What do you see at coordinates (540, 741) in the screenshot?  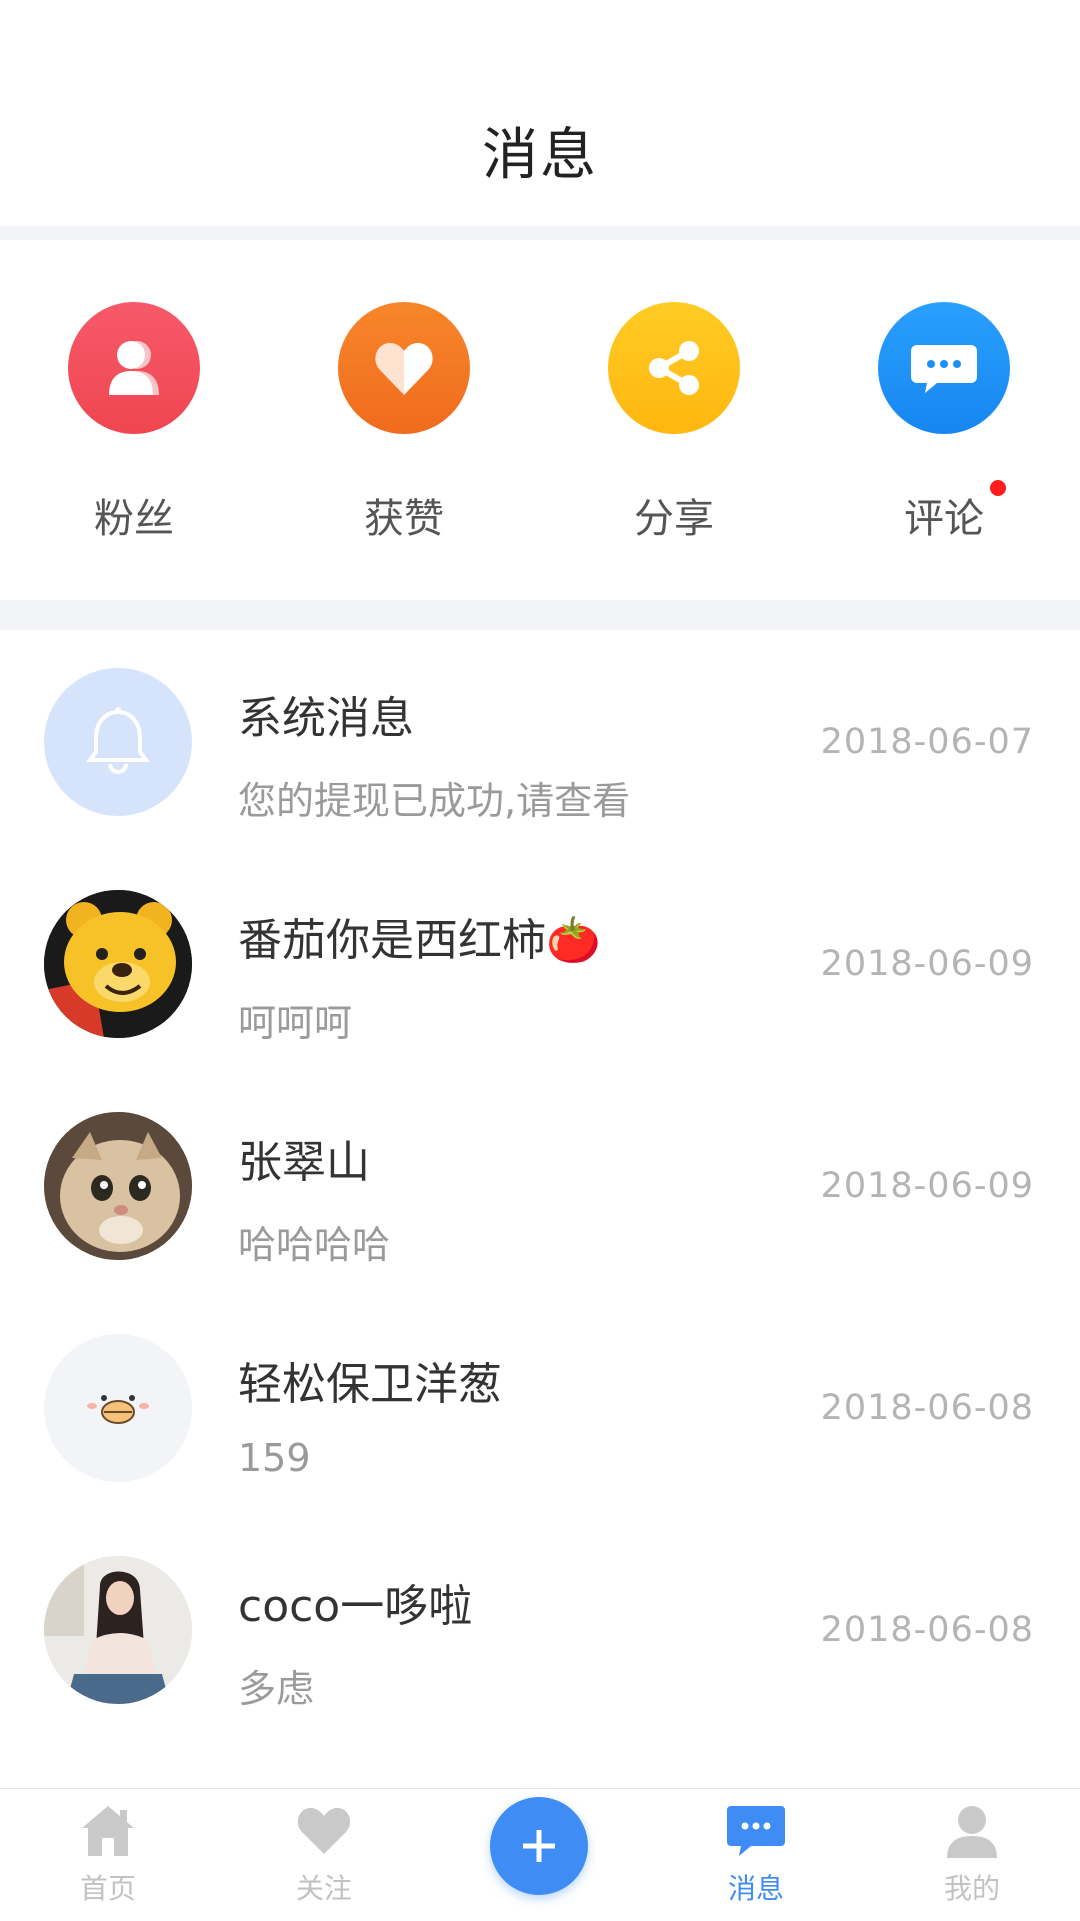 I see `message-row-system: 系统消息 您的提现已成功,请查看 2018-06-07` at bounding box center [540, 741].